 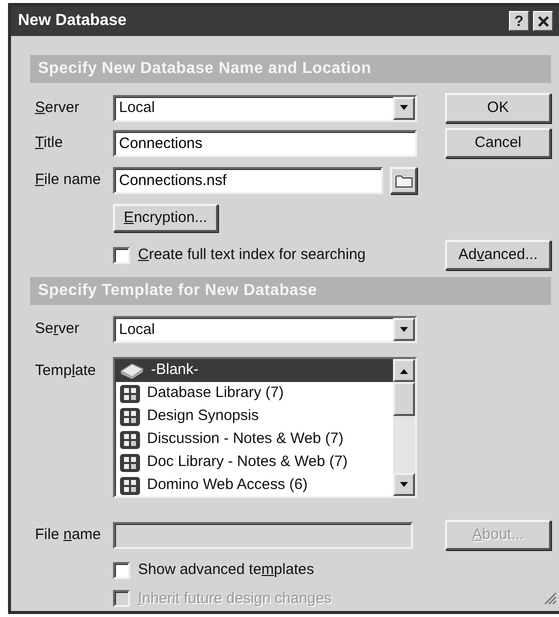 I want to click on checkbox-label: Show advanced templates, so click(x=226, y=570).